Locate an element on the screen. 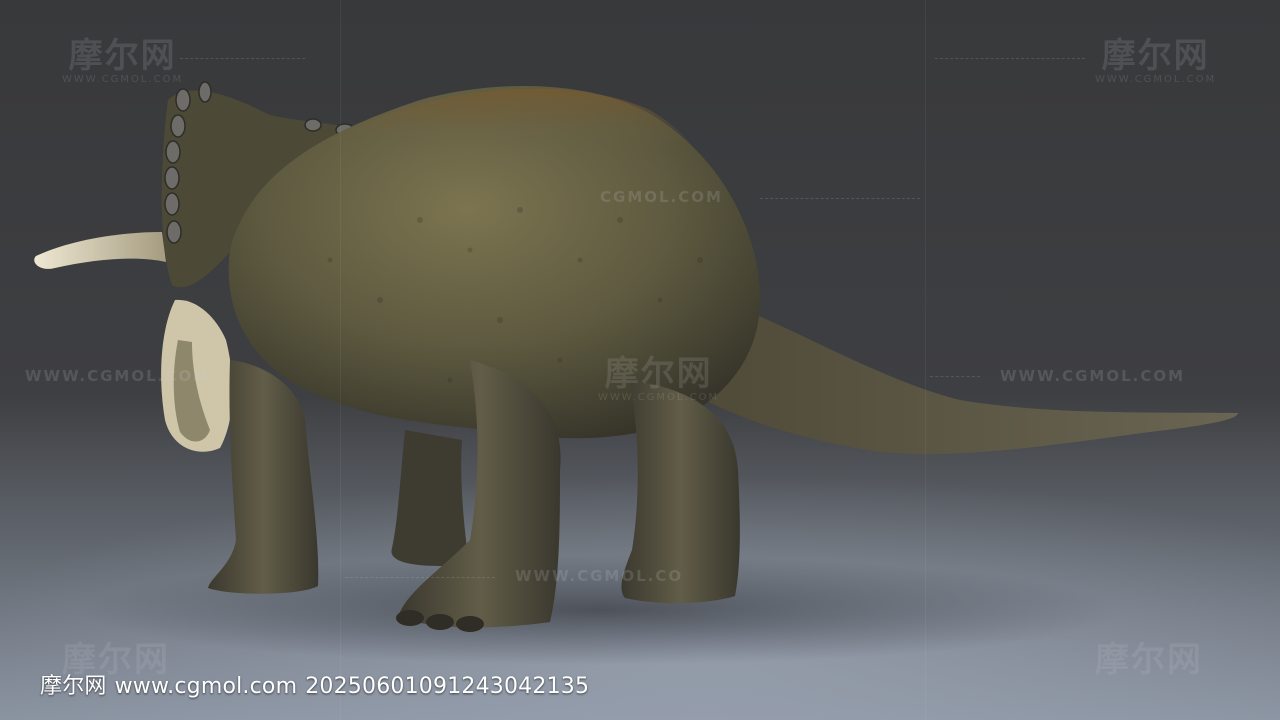 The width and height of the screenshot is (1280, 720). image-caption: 摩尔网 www.cgmol.com 20250601091243042135 is located at coordinates (314, 684).